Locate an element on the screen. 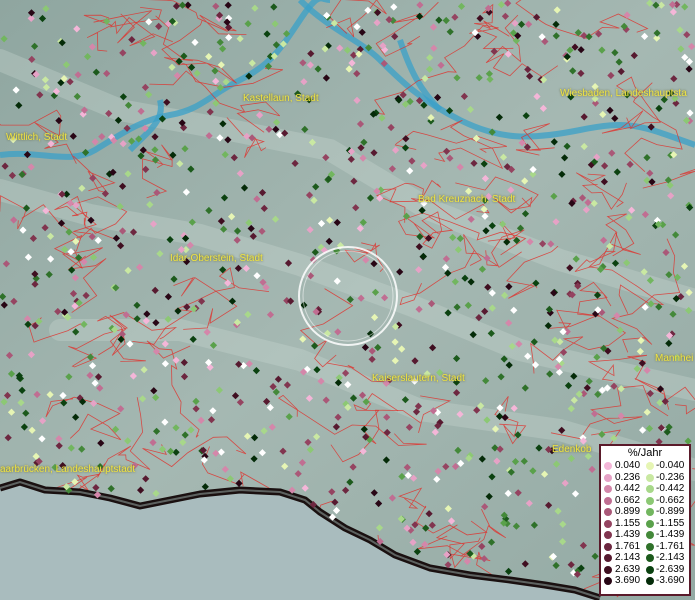 The image size is (695, 600). legend-row: 0.442 -0.442 is located at coordinates (647, 490).